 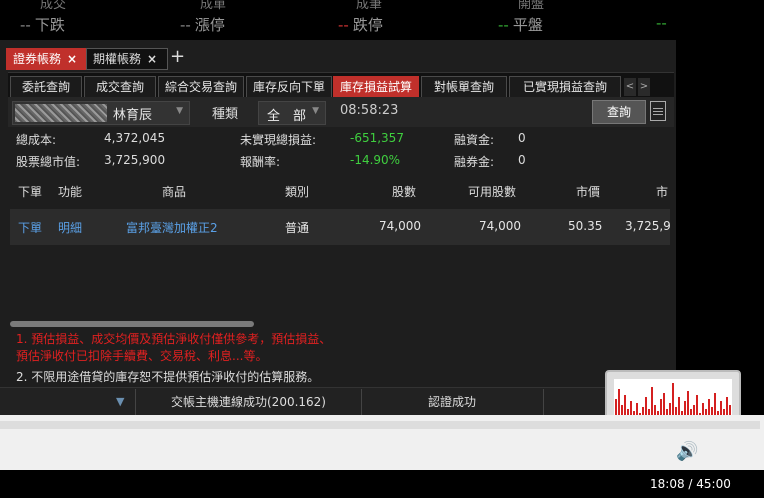 I want to click on right-gutter, so click(x=720, y=207).